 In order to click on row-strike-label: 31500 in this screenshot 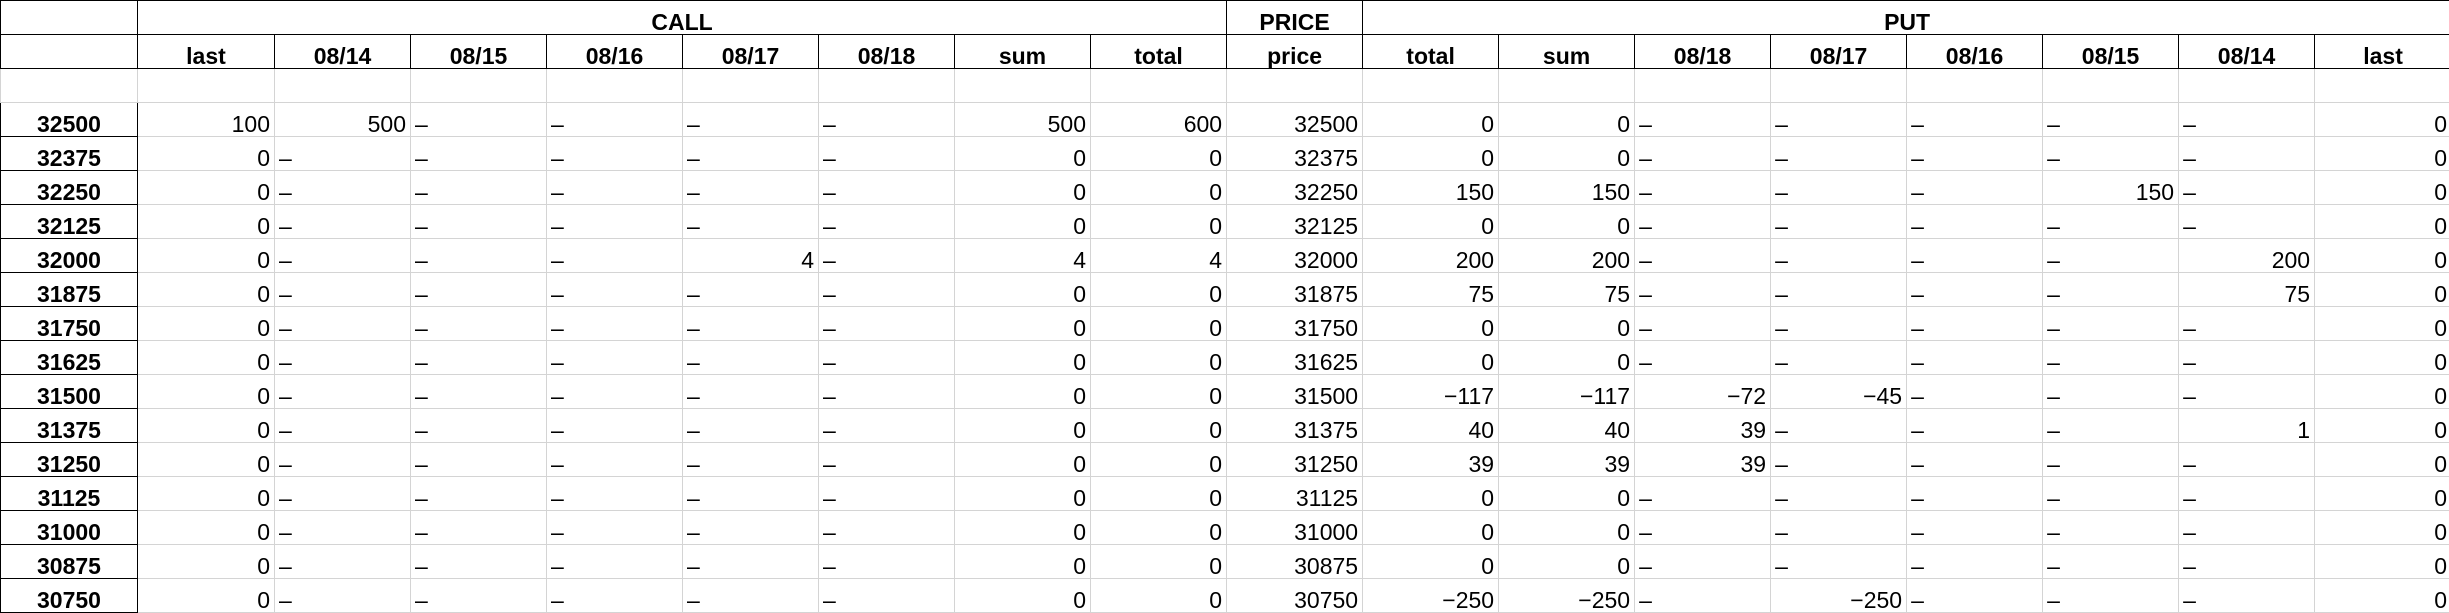, I will do `click(69, 391)`.